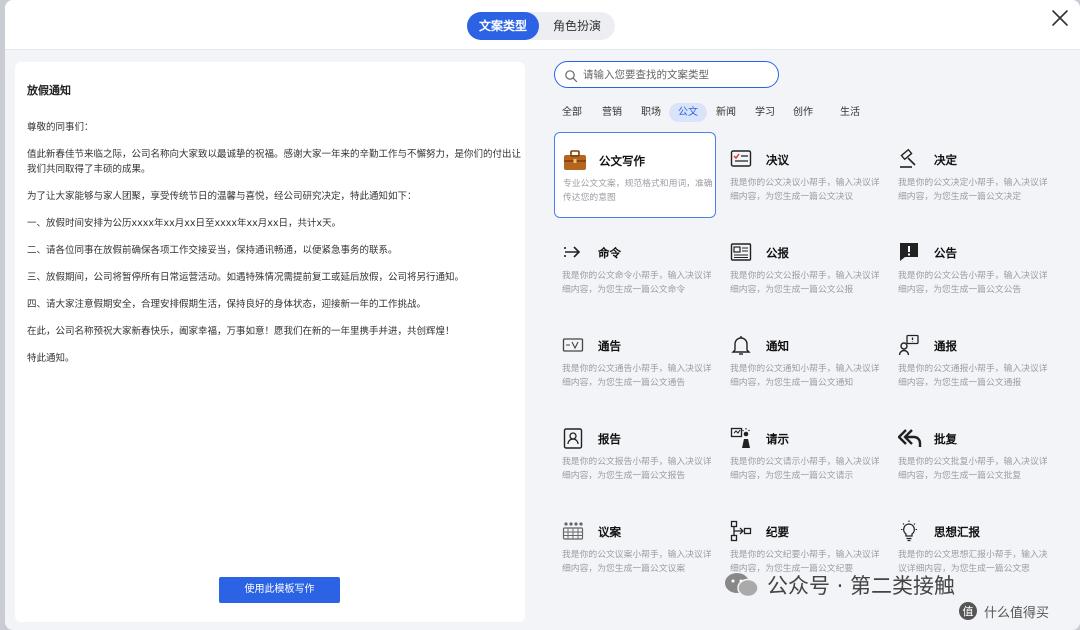 The height and width of the screenshot is (630, 1080). What do you see at coordinates (803, 112) in the screenshot?
I see `category-creation: 创作` at bounding box center [803, 112].